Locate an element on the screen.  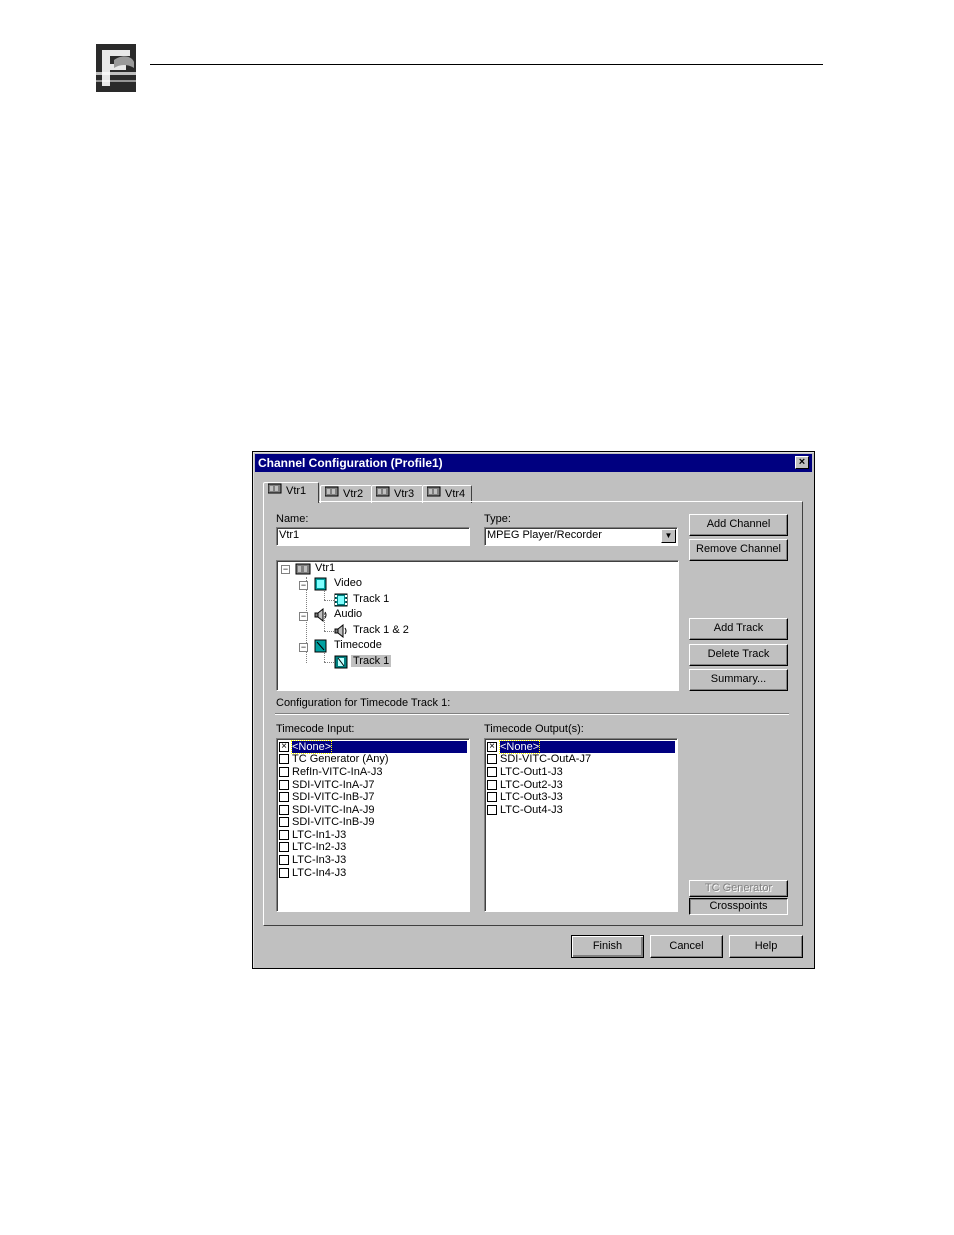
list-item-label: LTC-Out1-J3 is located at coordinates (531, 772).